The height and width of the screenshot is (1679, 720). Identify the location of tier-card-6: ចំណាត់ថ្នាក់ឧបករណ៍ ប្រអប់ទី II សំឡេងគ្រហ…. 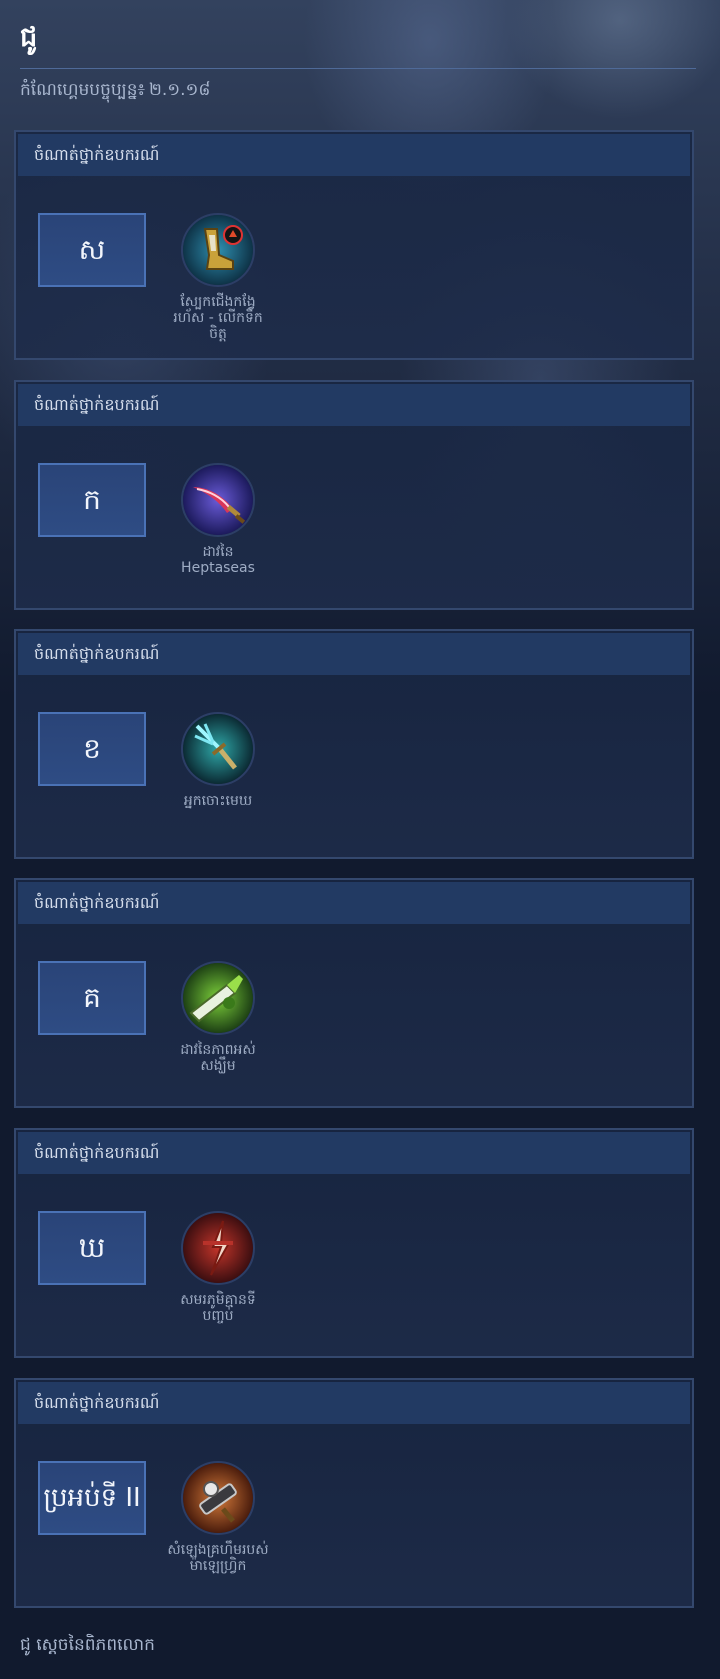
(354, 1493).